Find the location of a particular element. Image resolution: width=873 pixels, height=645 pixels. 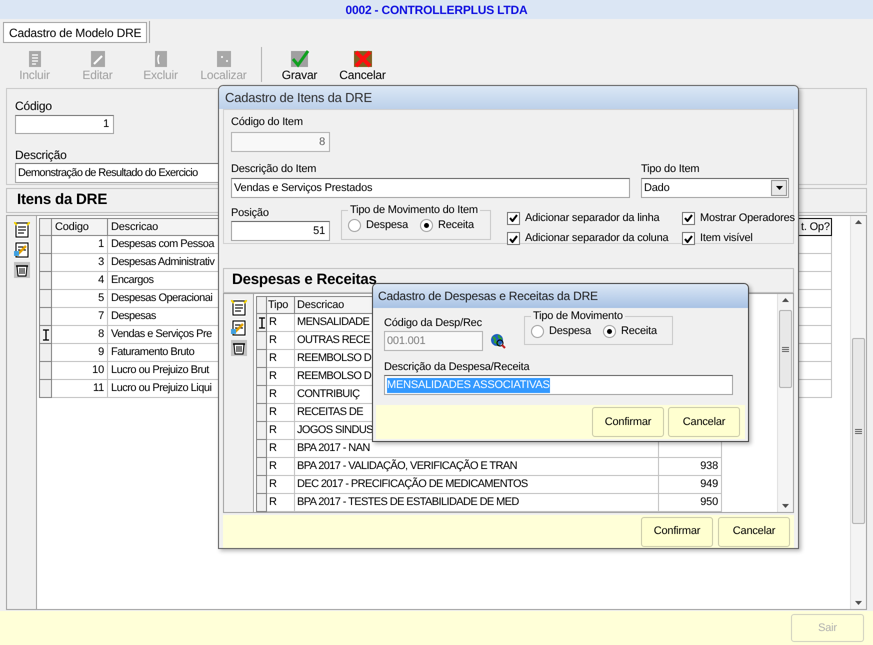

table-cell: DEC 2017 - PRECIFICAÇÃO DE MEDICAMENTOS is located at coordinates (477, 485).